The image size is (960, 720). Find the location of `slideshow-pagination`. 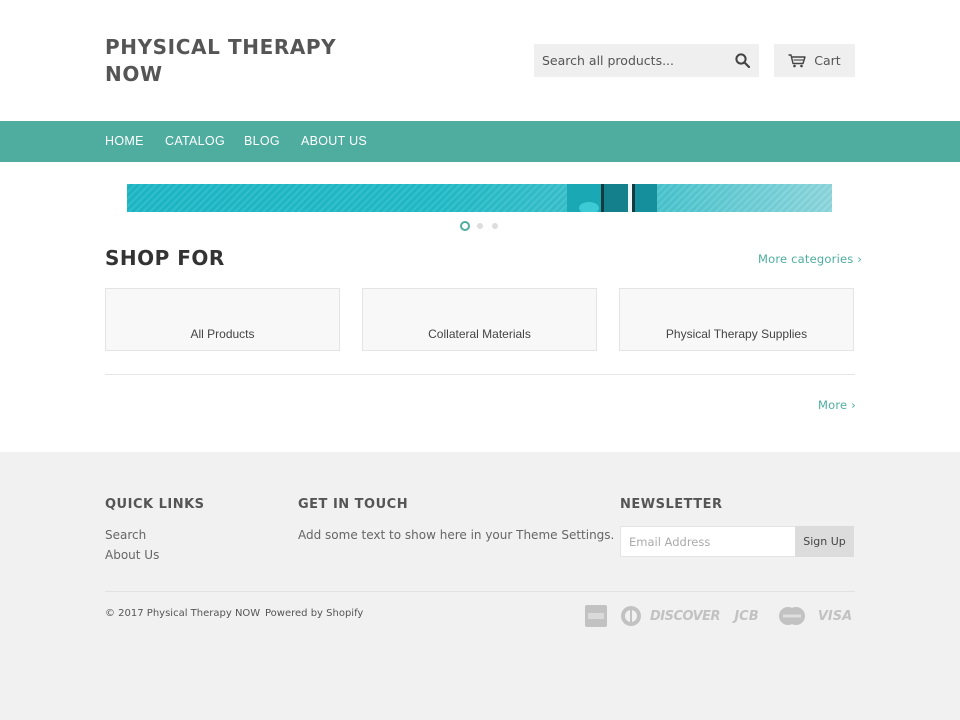

slideshow-pagination is located at coordinates (480, 226).